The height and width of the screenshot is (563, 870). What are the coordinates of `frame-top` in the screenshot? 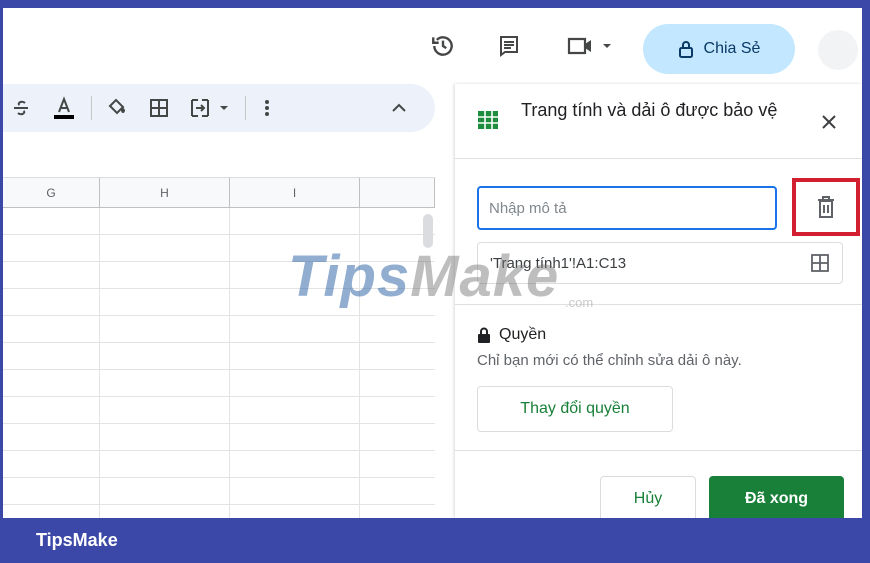 It's located at (435, 4).